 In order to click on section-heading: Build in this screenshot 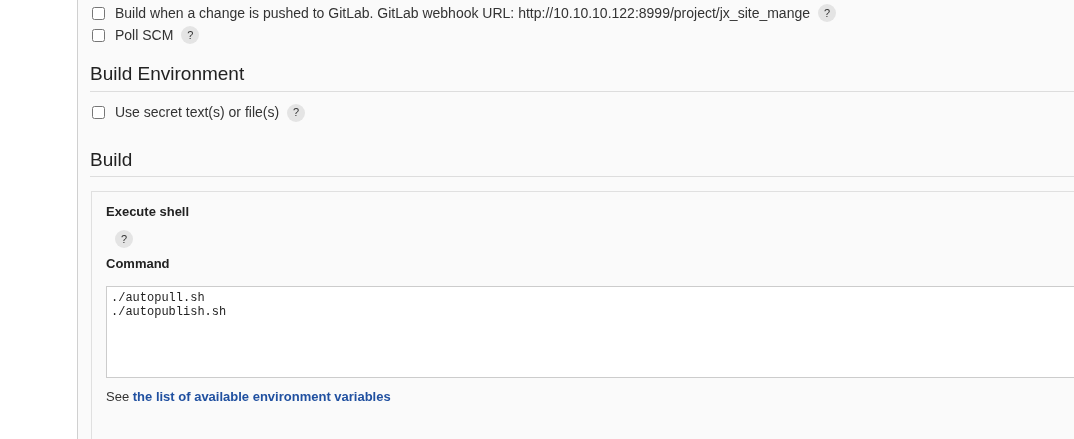, I will do `click(582, 161)`.